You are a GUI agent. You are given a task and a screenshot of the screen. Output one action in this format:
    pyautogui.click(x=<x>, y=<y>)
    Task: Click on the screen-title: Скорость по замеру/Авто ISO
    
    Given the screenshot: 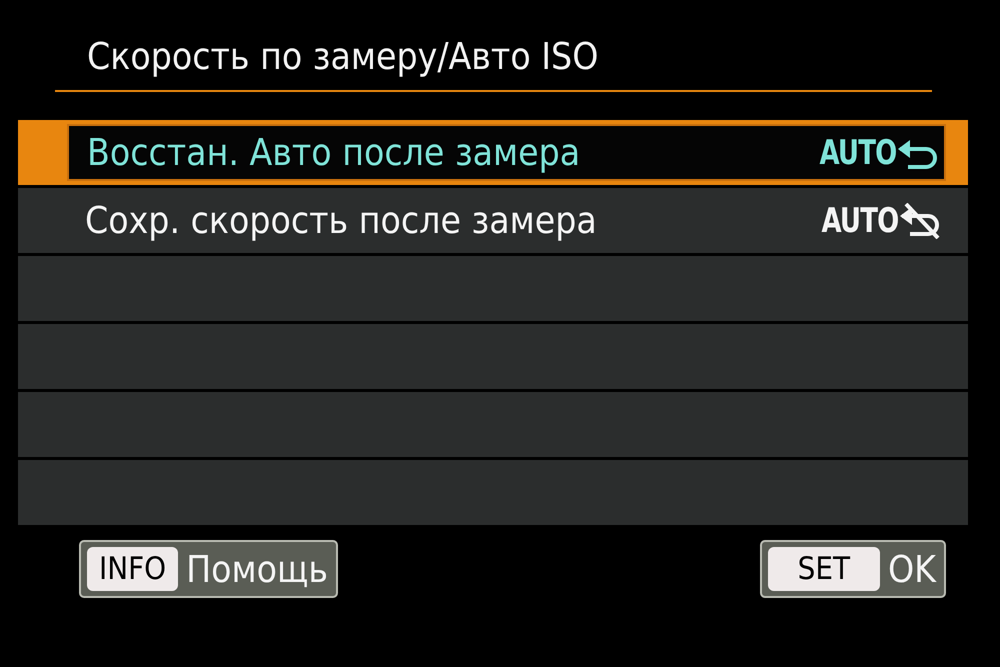 What is the action you would take?
    pyautogui.click(x=493, y=59)
    